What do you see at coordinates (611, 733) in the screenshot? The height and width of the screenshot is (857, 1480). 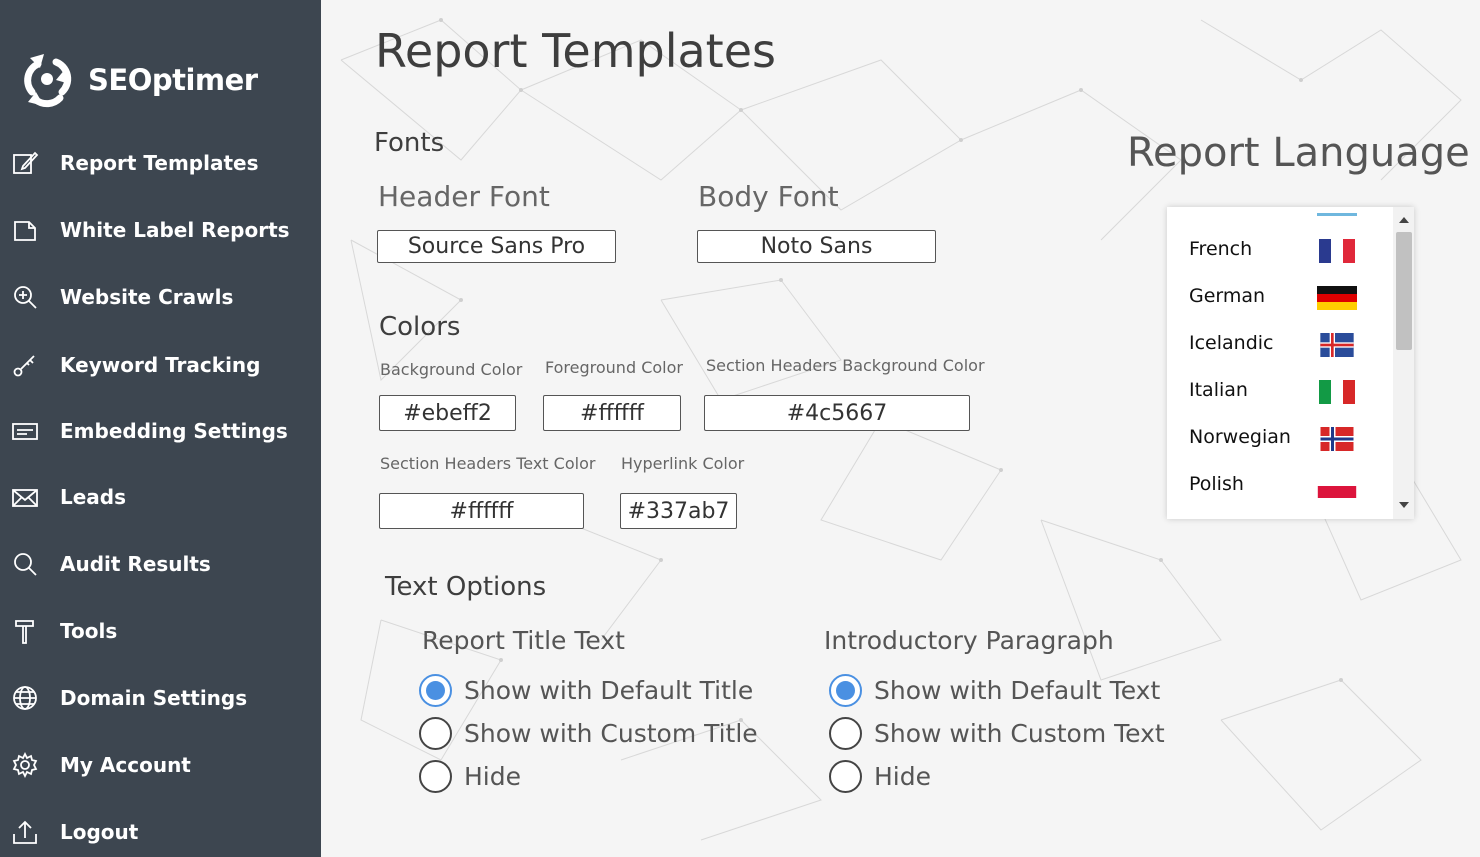 I see `radio-label: Show with Custom Title` at bounding box center [611, 733].